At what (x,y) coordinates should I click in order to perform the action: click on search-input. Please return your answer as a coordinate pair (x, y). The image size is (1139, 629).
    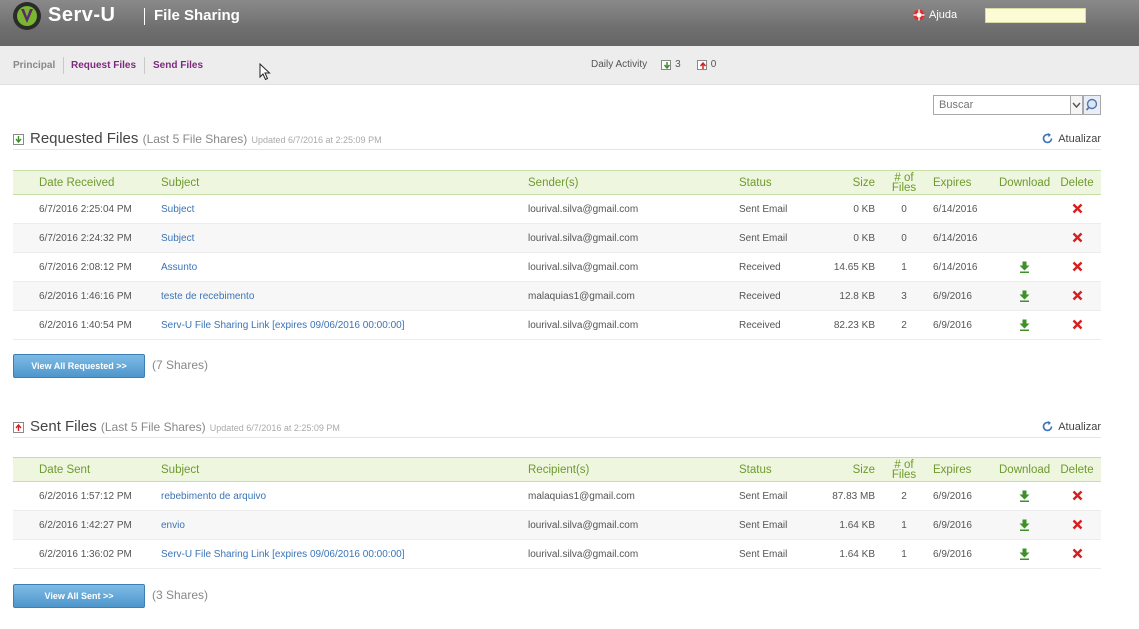
    Looking at the image, I should click on (1002, 105).